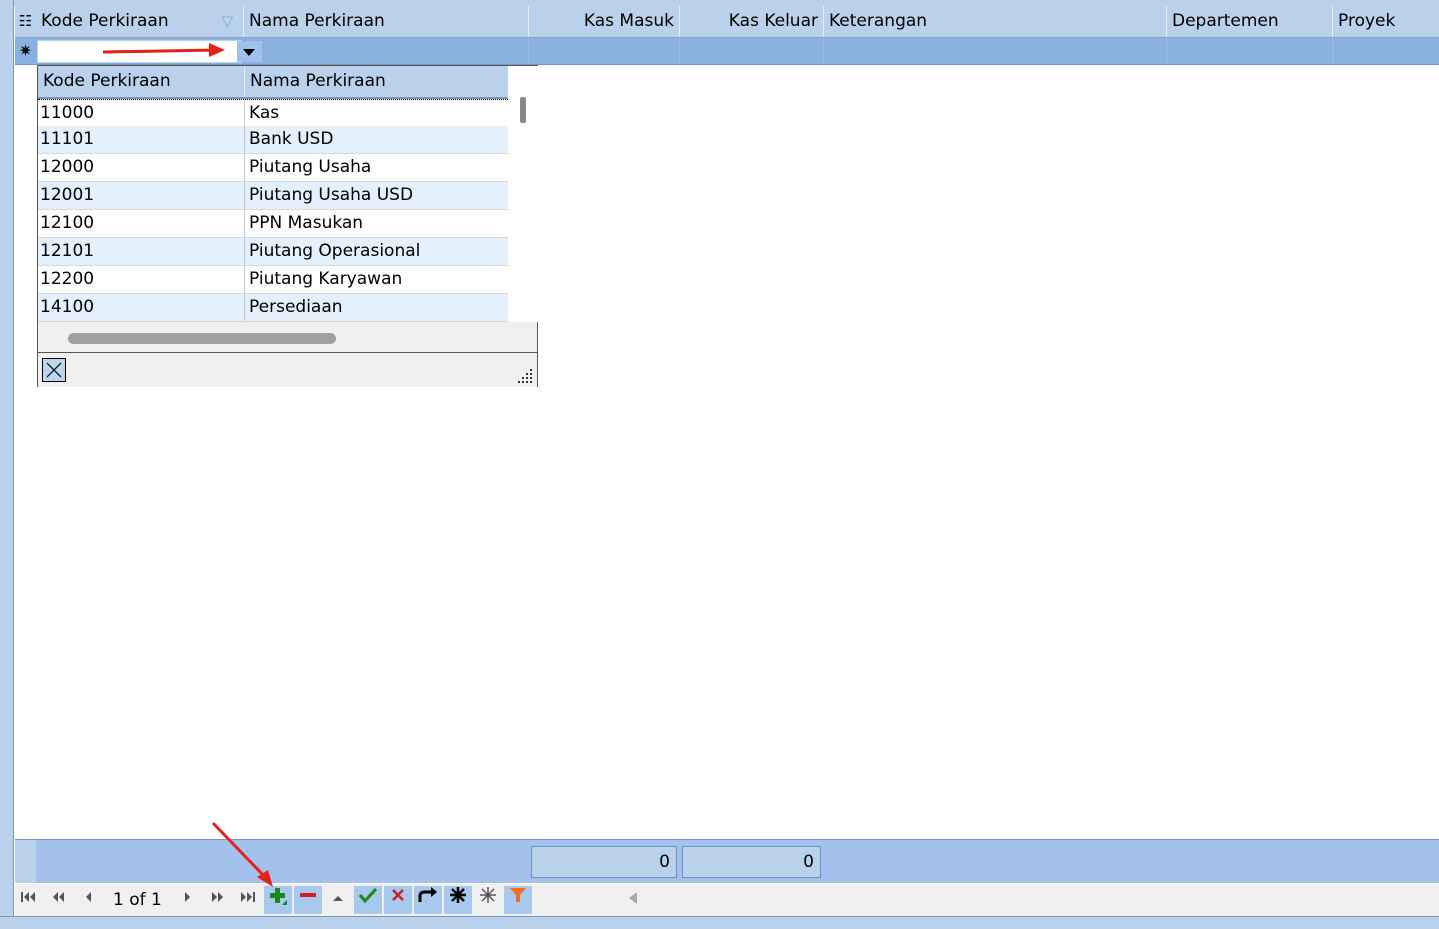  What do you see at coordinates (141, 251) in the screenshot?
I see `lookup-cell-kode: 12101` at bounding box center [141, 251].